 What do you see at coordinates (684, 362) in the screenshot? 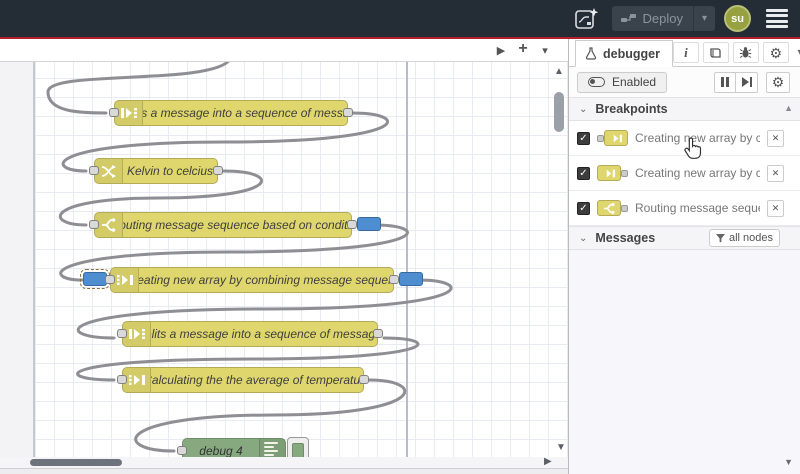
I see `messages-empty-body` at bounding box center [684, 362].